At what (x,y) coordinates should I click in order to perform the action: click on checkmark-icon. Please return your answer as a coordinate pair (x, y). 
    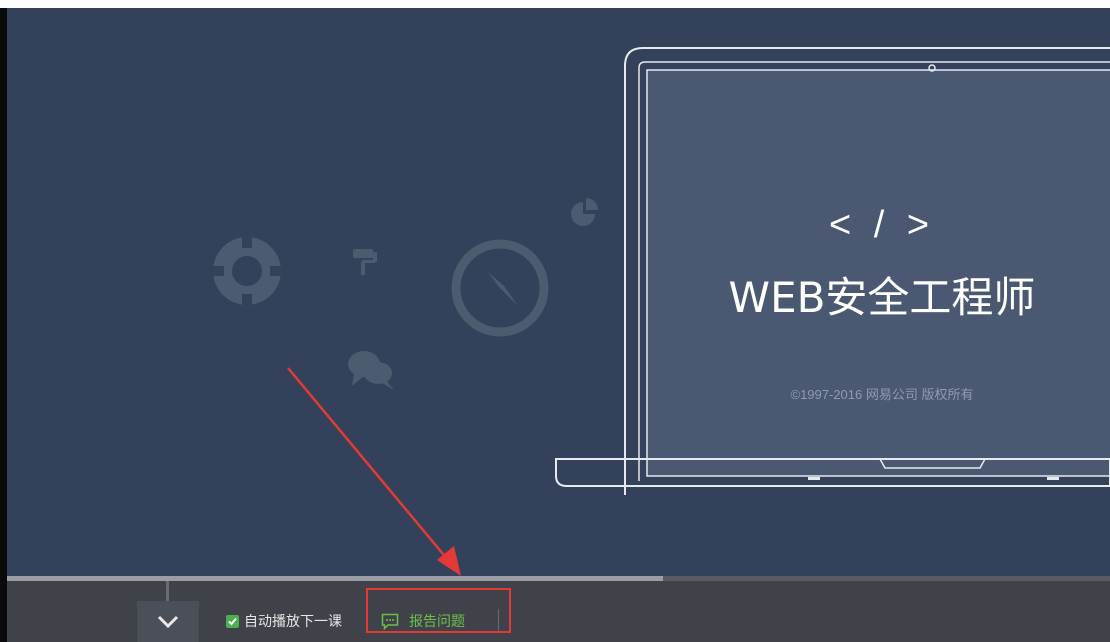
    Looking at the image, I should click on (232, 621).